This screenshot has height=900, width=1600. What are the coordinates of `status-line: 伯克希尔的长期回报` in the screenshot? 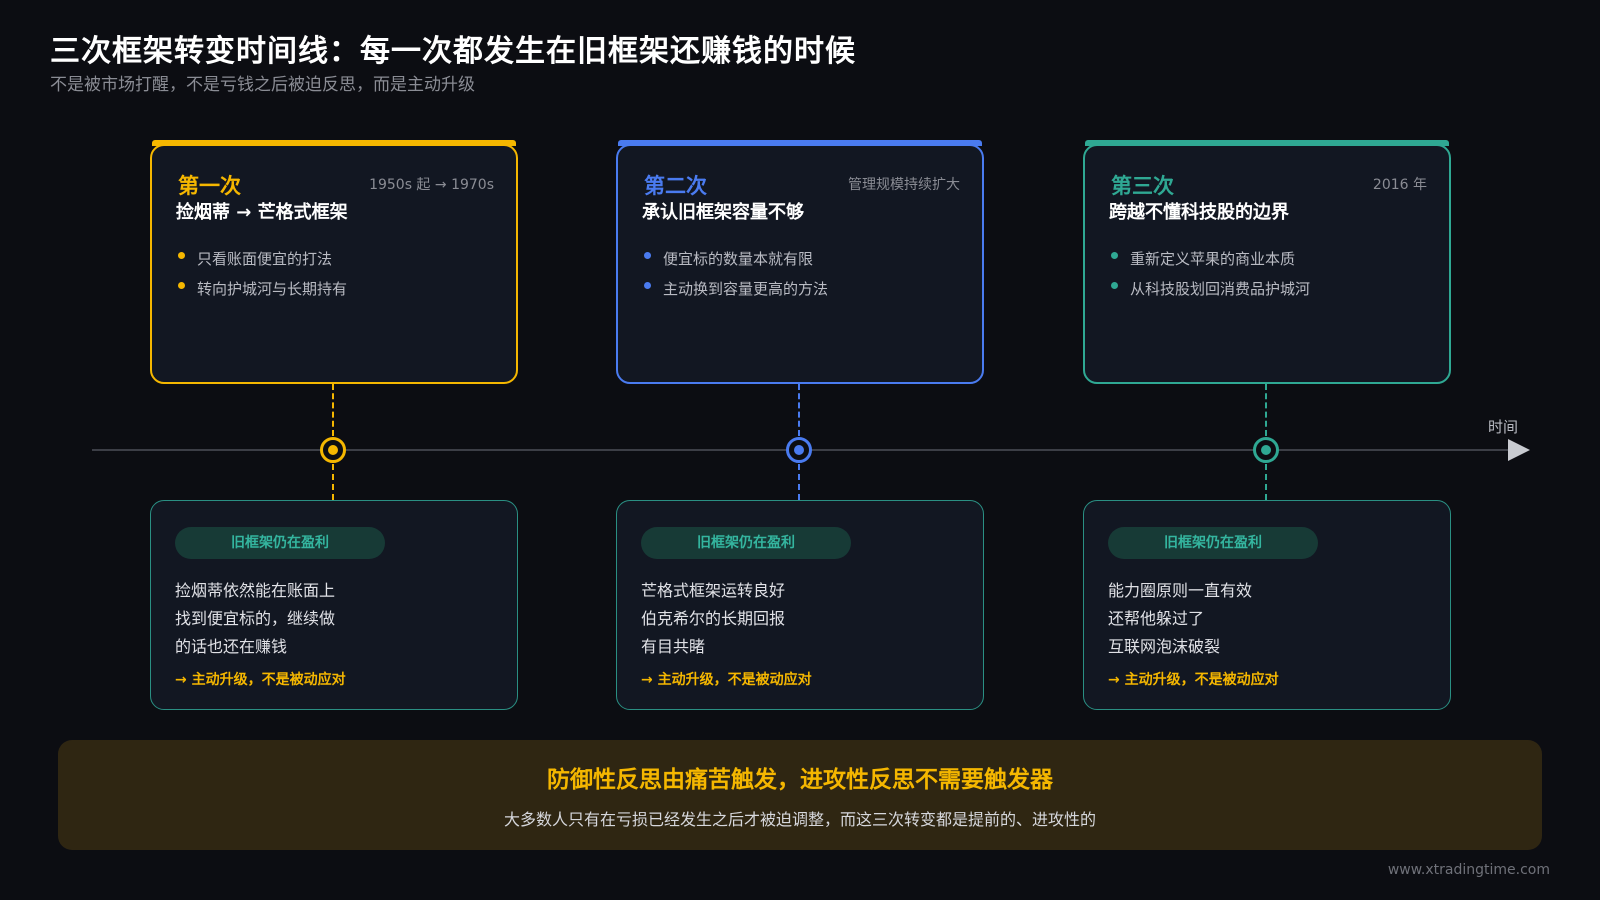 It's located at (713, 618).